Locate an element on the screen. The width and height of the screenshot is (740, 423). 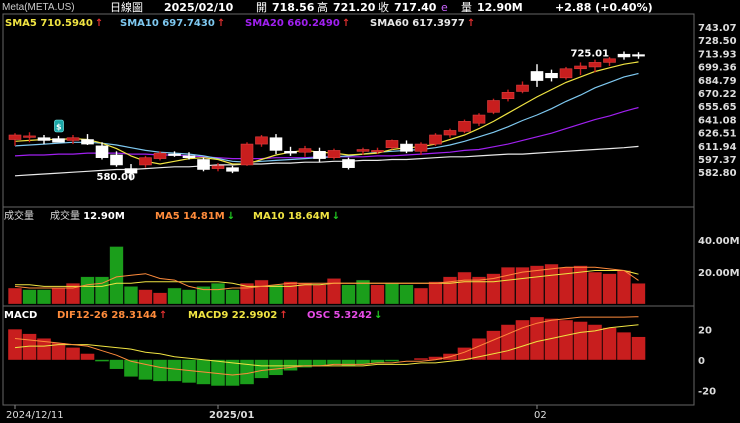
price-tick-label: 597.37 is located at coordinates (717, 160).